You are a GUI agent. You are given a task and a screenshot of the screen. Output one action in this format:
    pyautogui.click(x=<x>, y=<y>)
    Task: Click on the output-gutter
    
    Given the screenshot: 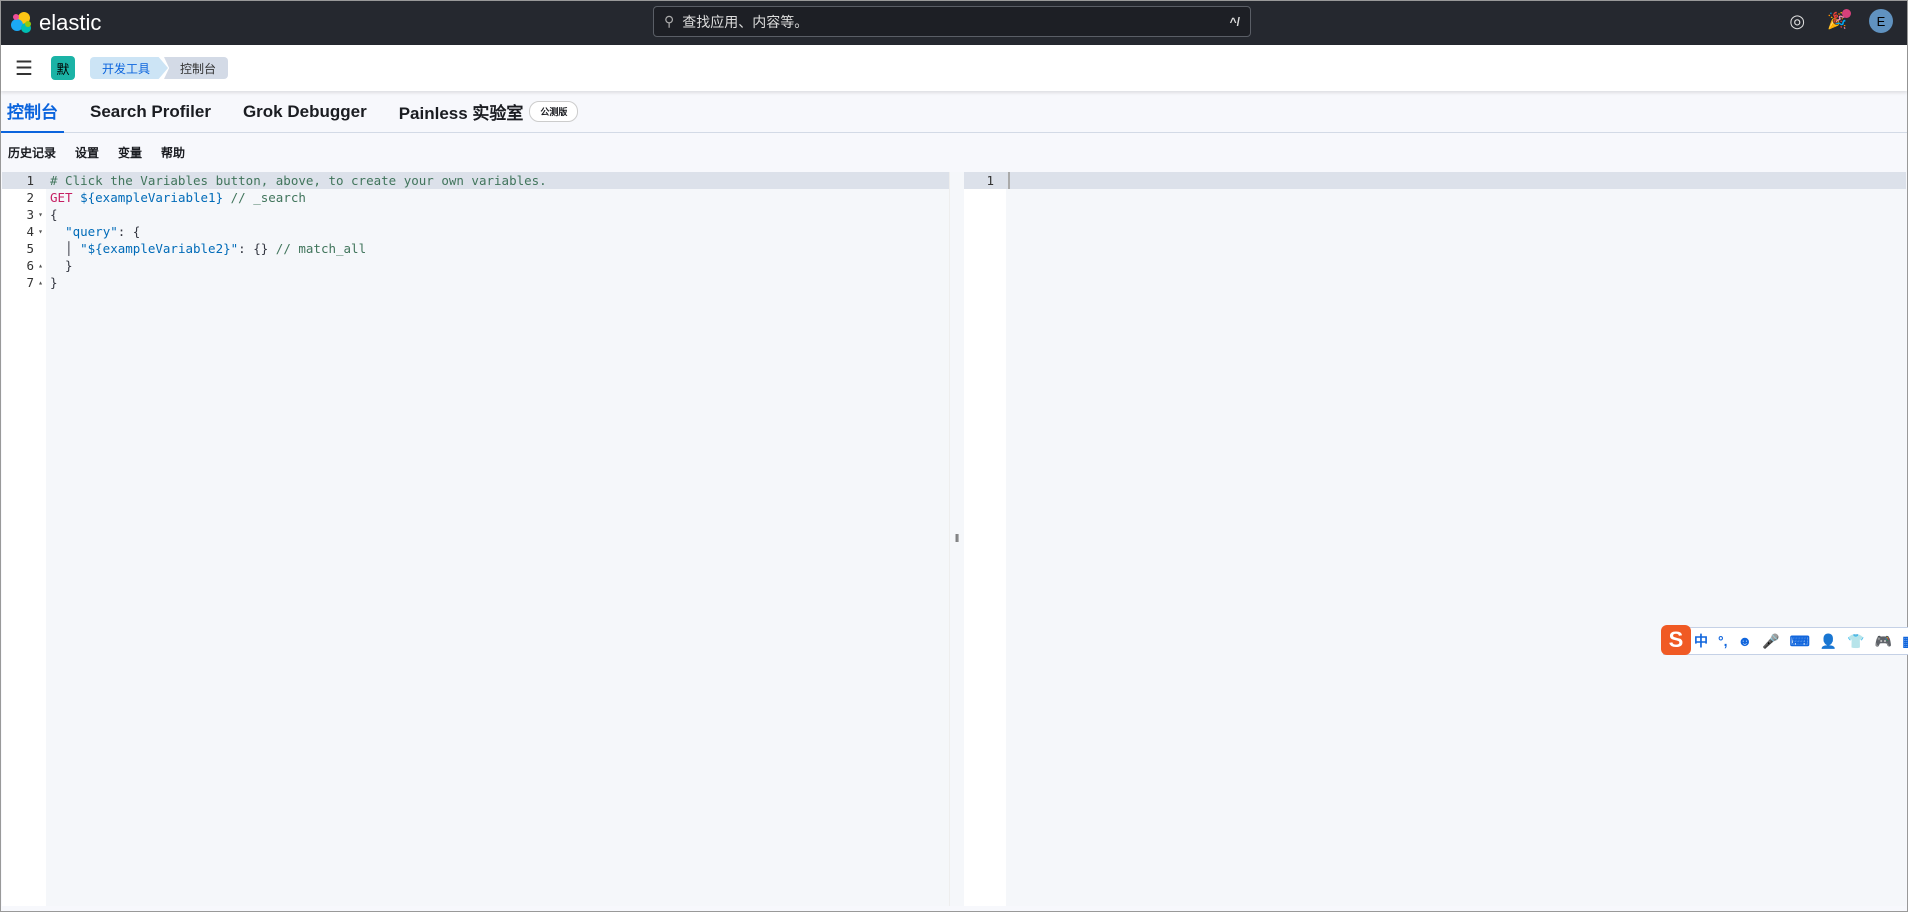 What is the action you would take?
    pyautogui.click(x=985, y=539)
    